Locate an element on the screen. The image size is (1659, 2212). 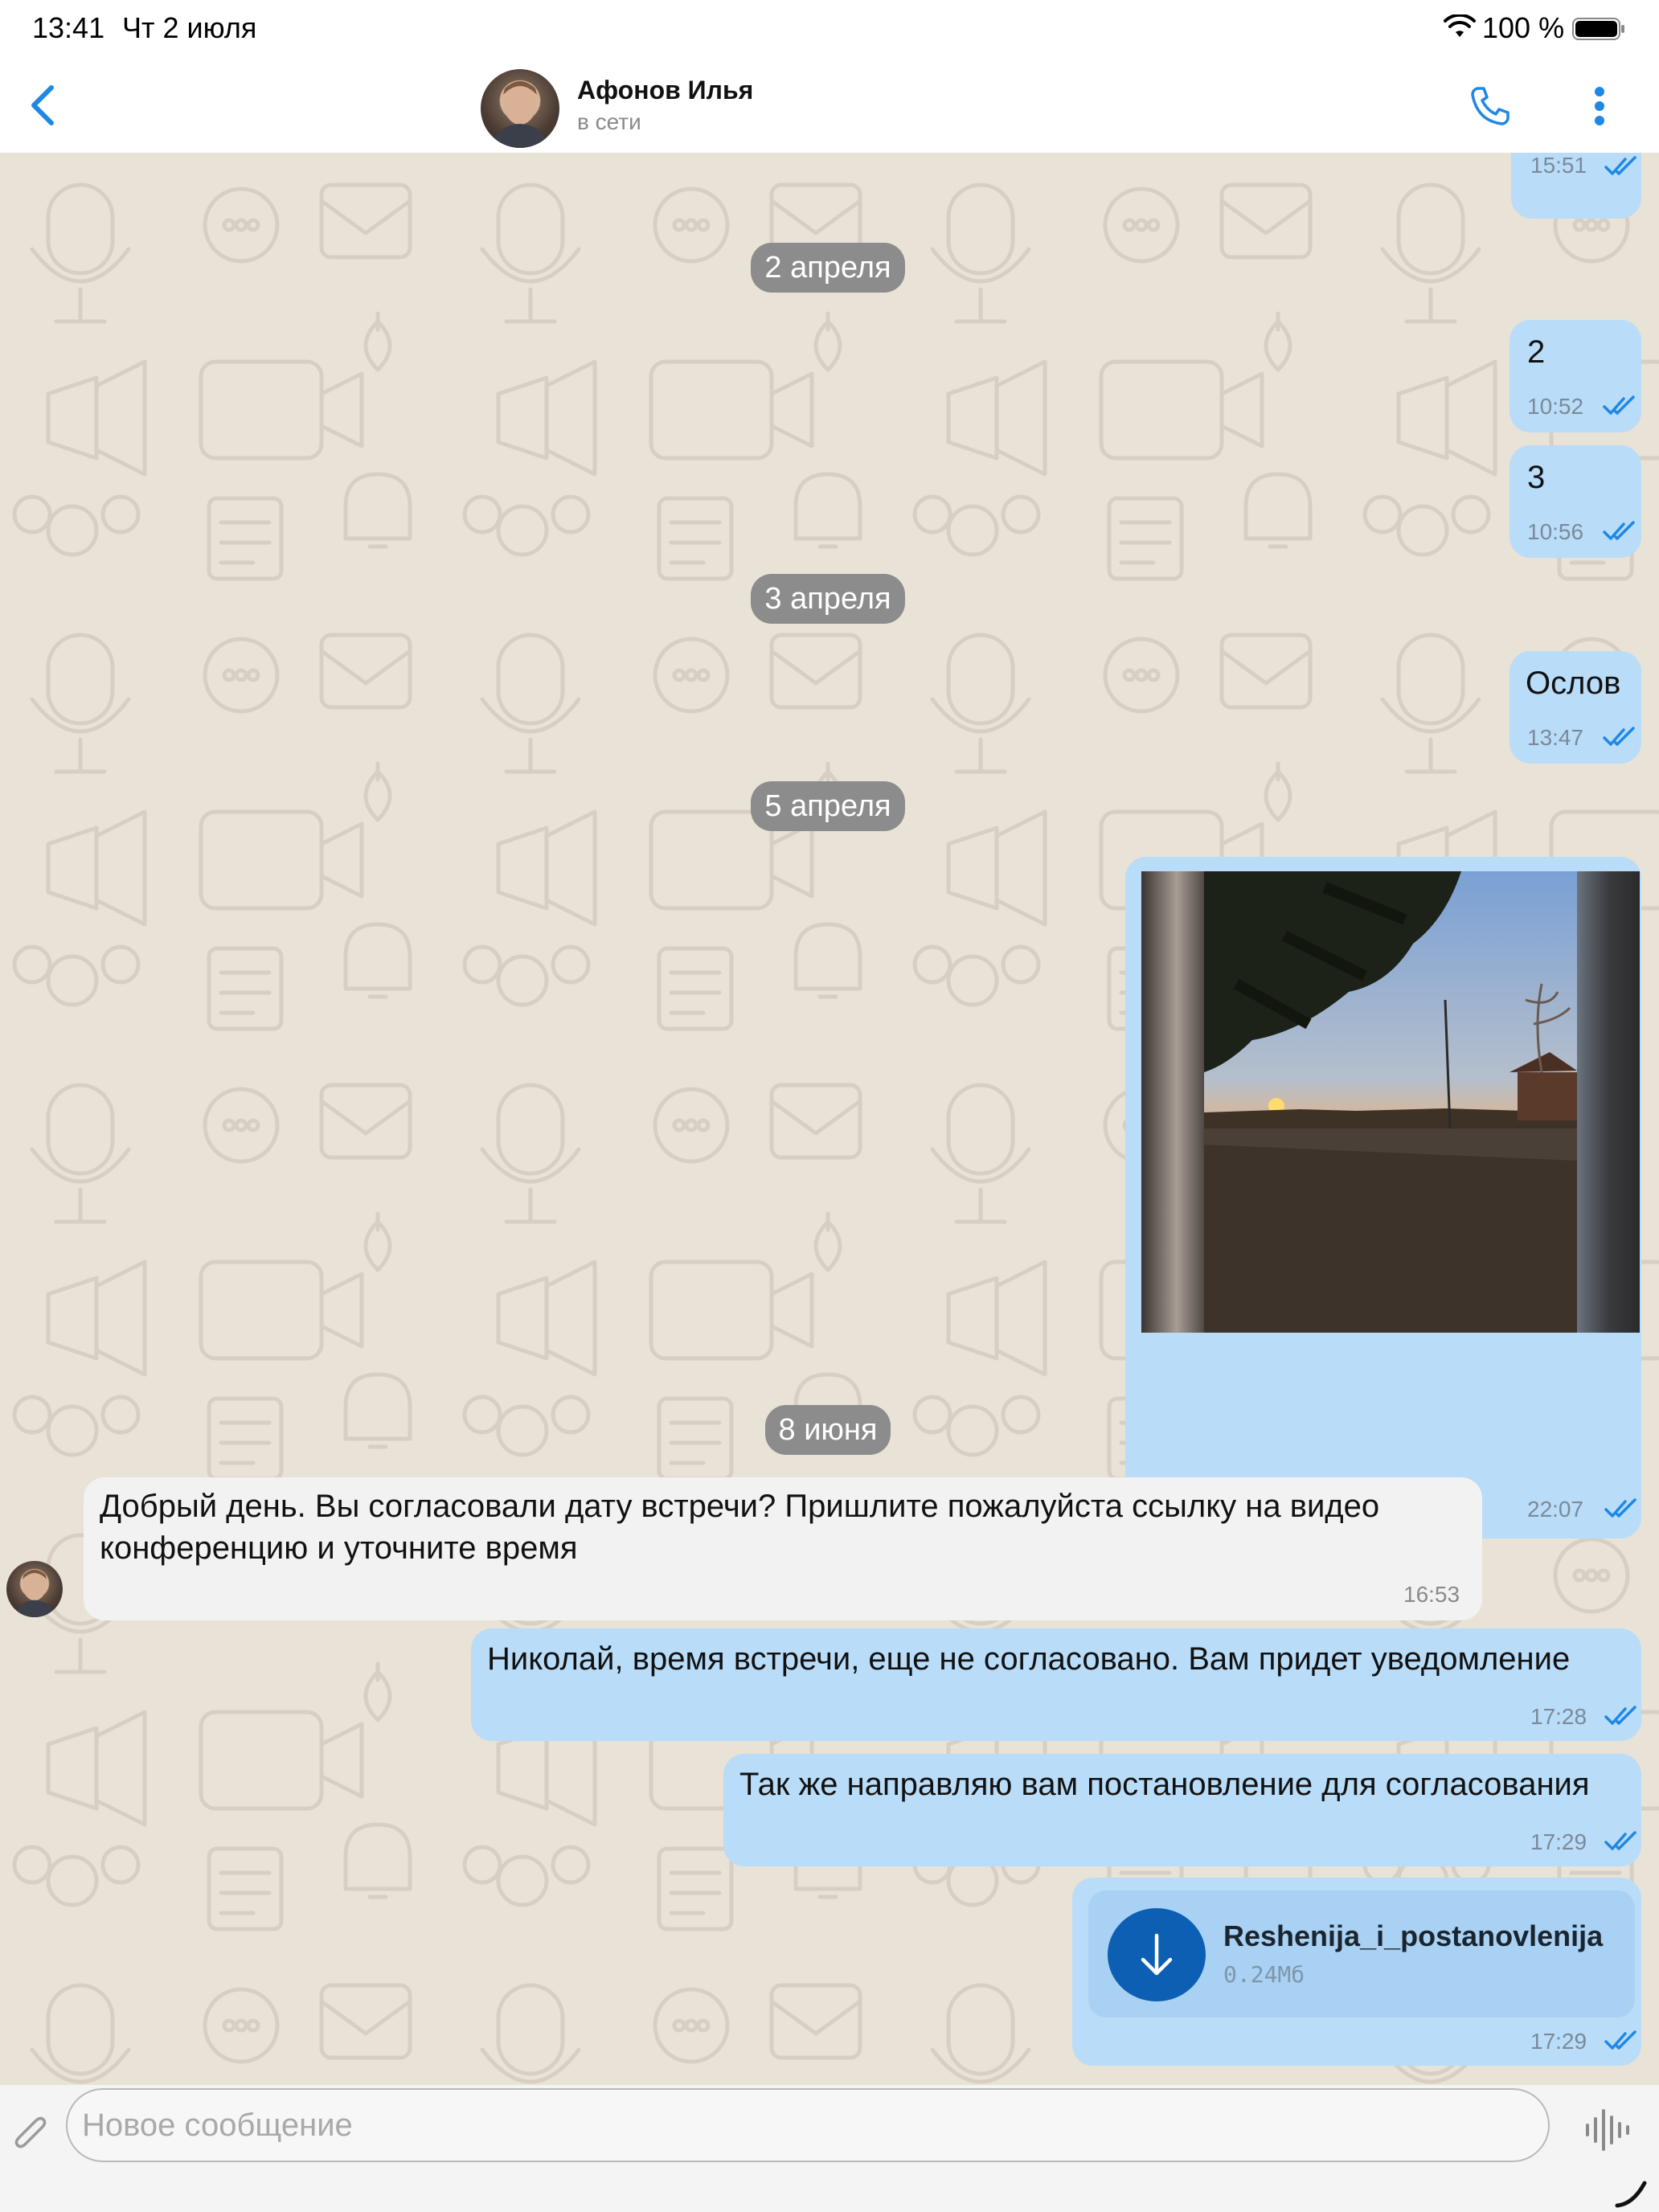
more-options-button is located at coordinates (1599, 106).